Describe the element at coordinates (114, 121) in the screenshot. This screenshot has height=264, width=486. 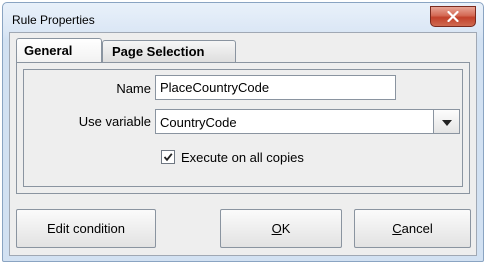
I see `use-variable-label: Use variable` at that location.